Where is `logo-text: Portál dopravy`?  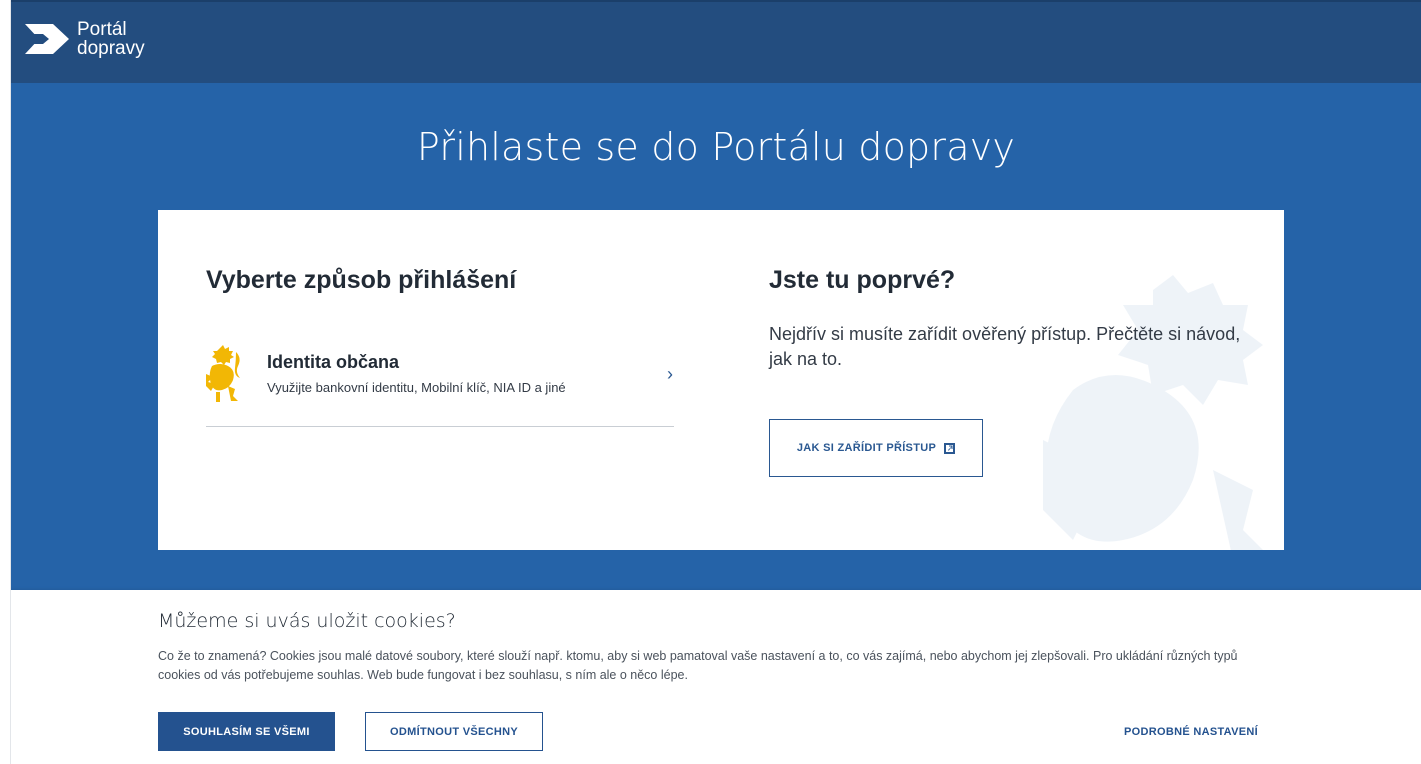 logo-text: Portál dopravy is located at coordinates (111, 39).